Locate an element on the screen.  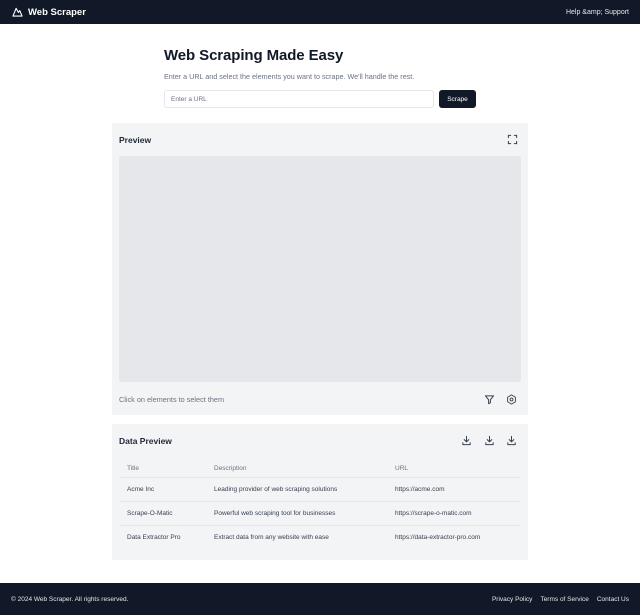
url-form: Scrape is located at coordinates (321, 99).